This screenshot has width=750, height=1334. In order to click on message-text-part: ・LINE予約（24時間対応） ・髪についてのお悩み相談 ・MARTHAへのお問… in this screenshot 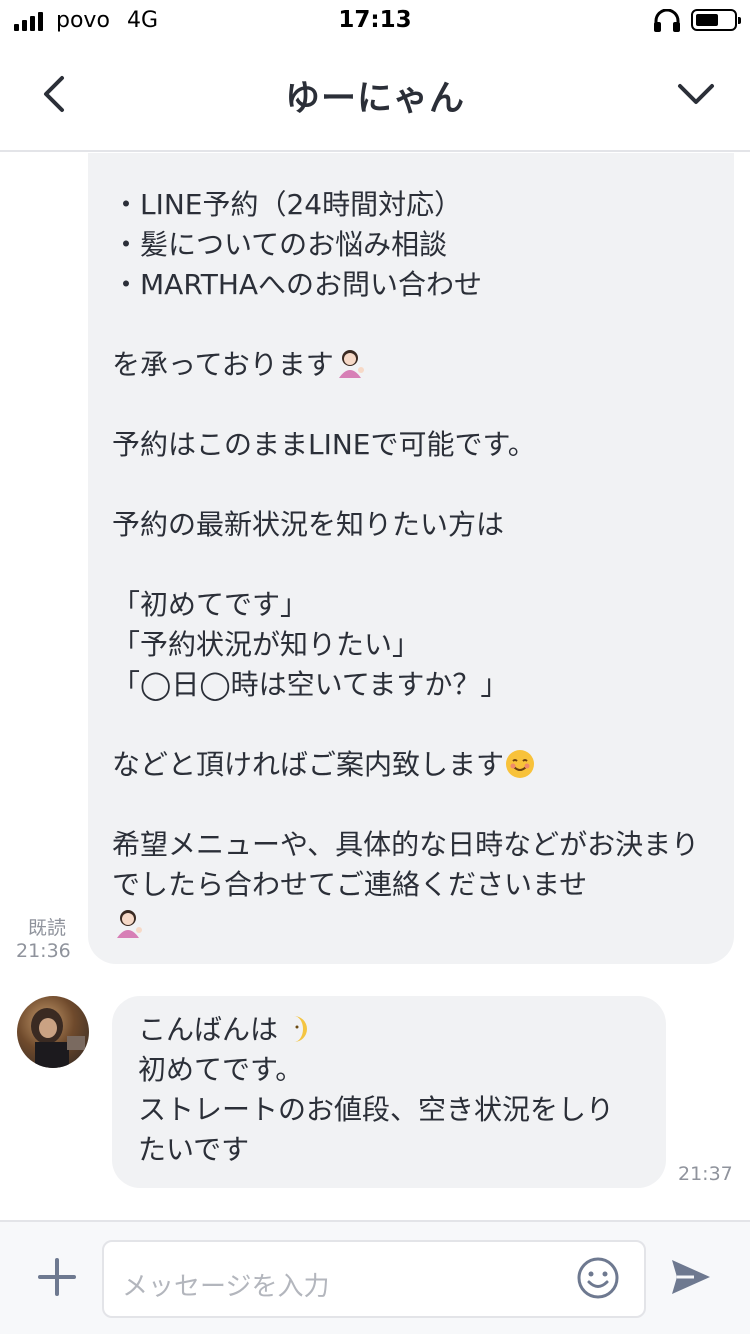, I will do `click(297, 284)`.